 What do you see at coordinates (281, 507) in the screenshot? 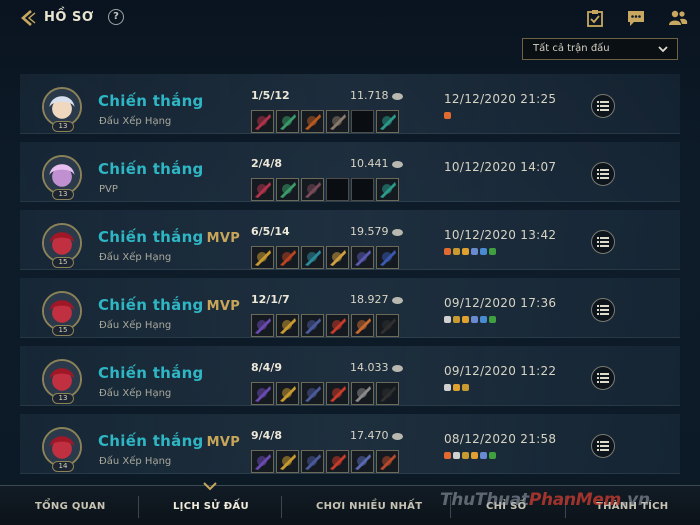
I see `tab-divider` at bounding box center [281, 507].